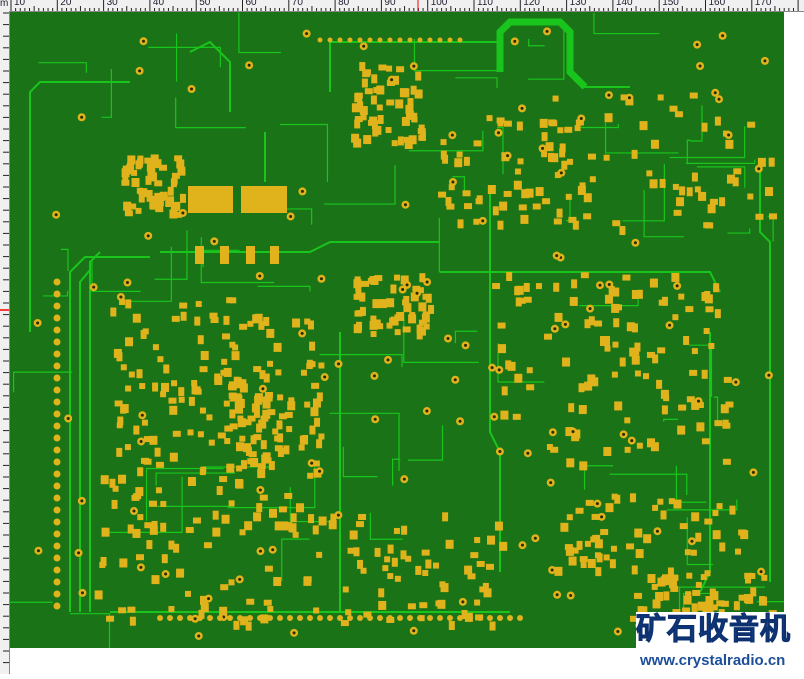 The image size is (804, 679). What do you see at coordinates (763, 4) in the screenshot?
I see `ruler-tick-label: 170` at bounding box center [763, 4].